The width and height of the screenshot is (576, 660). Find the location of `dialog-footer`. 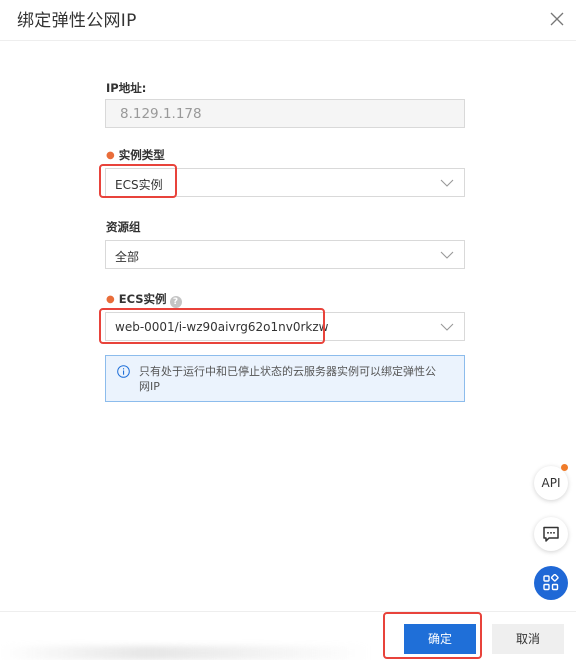

dialog-footer is located at coordinates (288, 635).